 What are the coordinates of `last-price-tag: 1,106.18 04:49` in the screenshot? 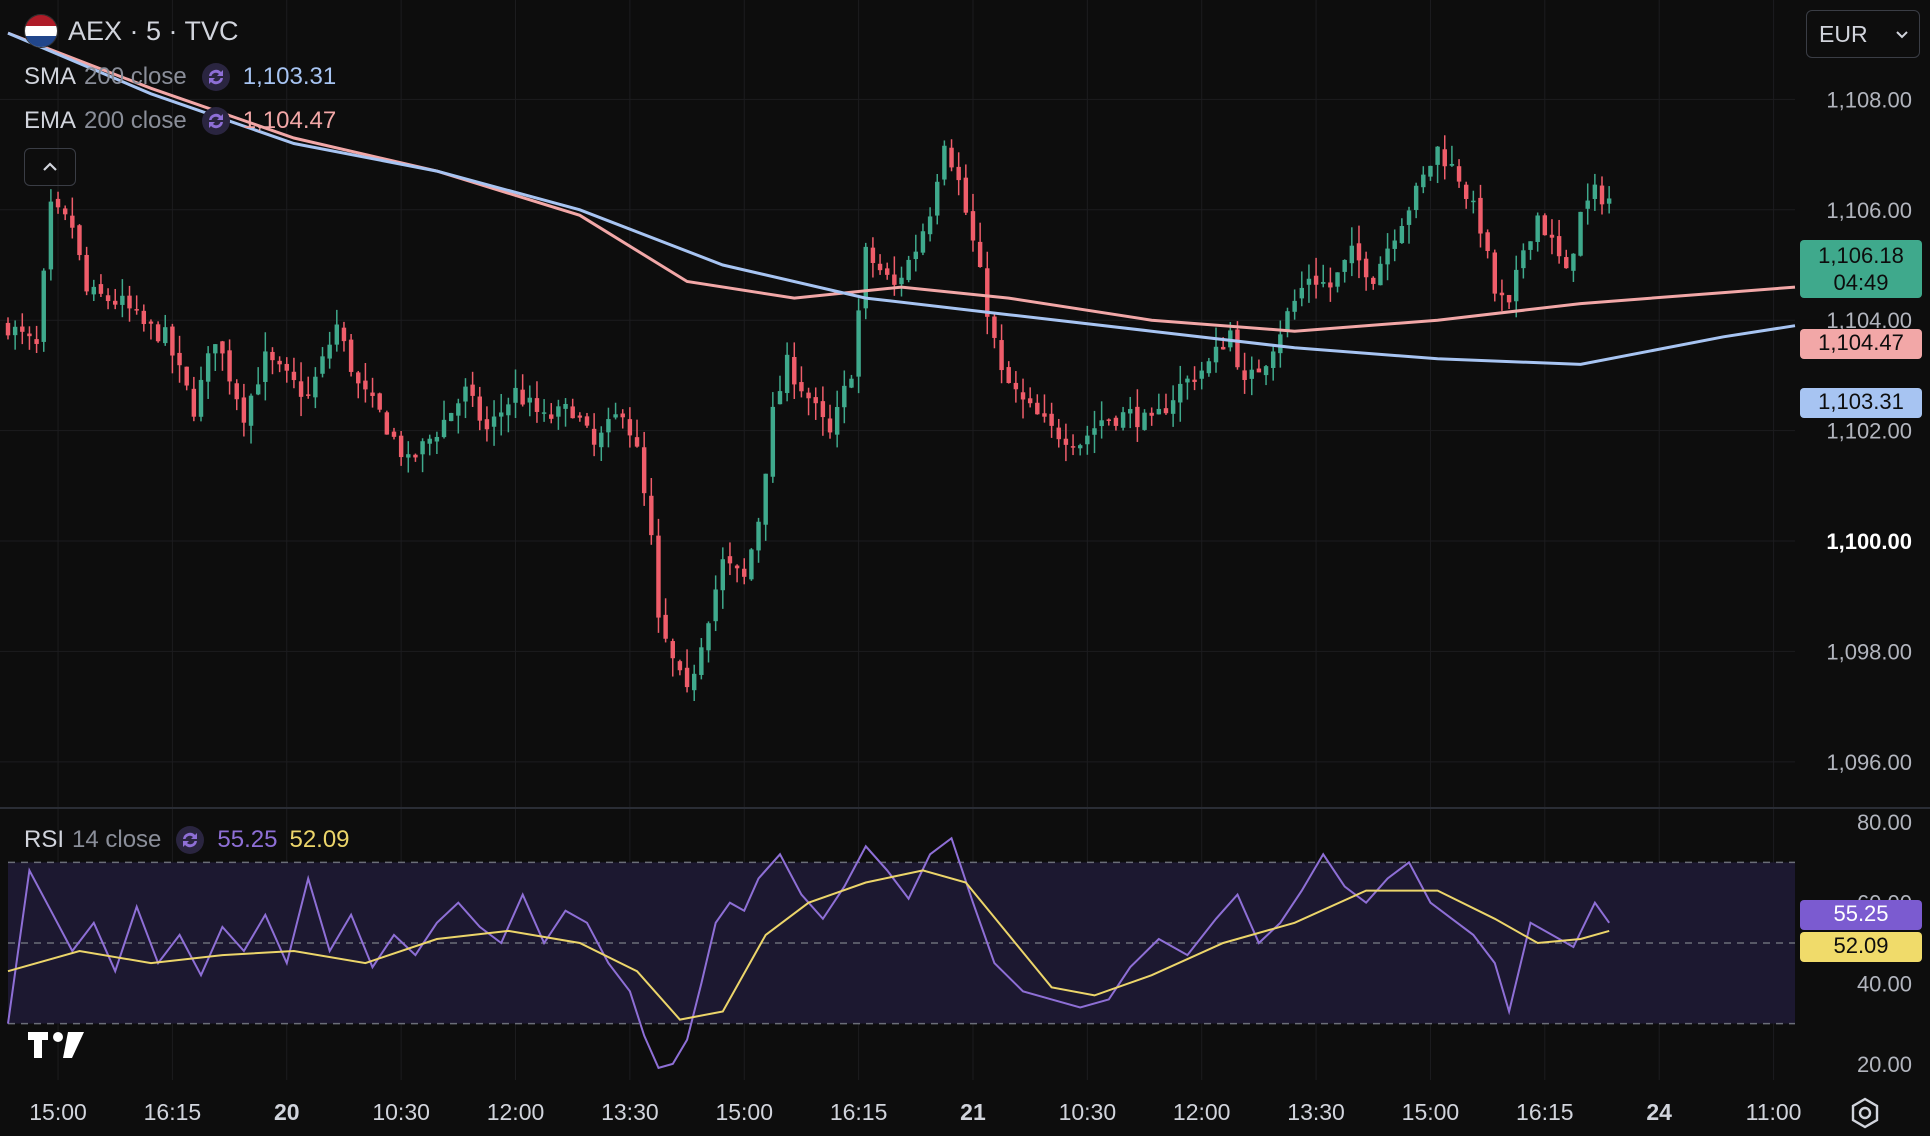 It's located at (1861, 269).